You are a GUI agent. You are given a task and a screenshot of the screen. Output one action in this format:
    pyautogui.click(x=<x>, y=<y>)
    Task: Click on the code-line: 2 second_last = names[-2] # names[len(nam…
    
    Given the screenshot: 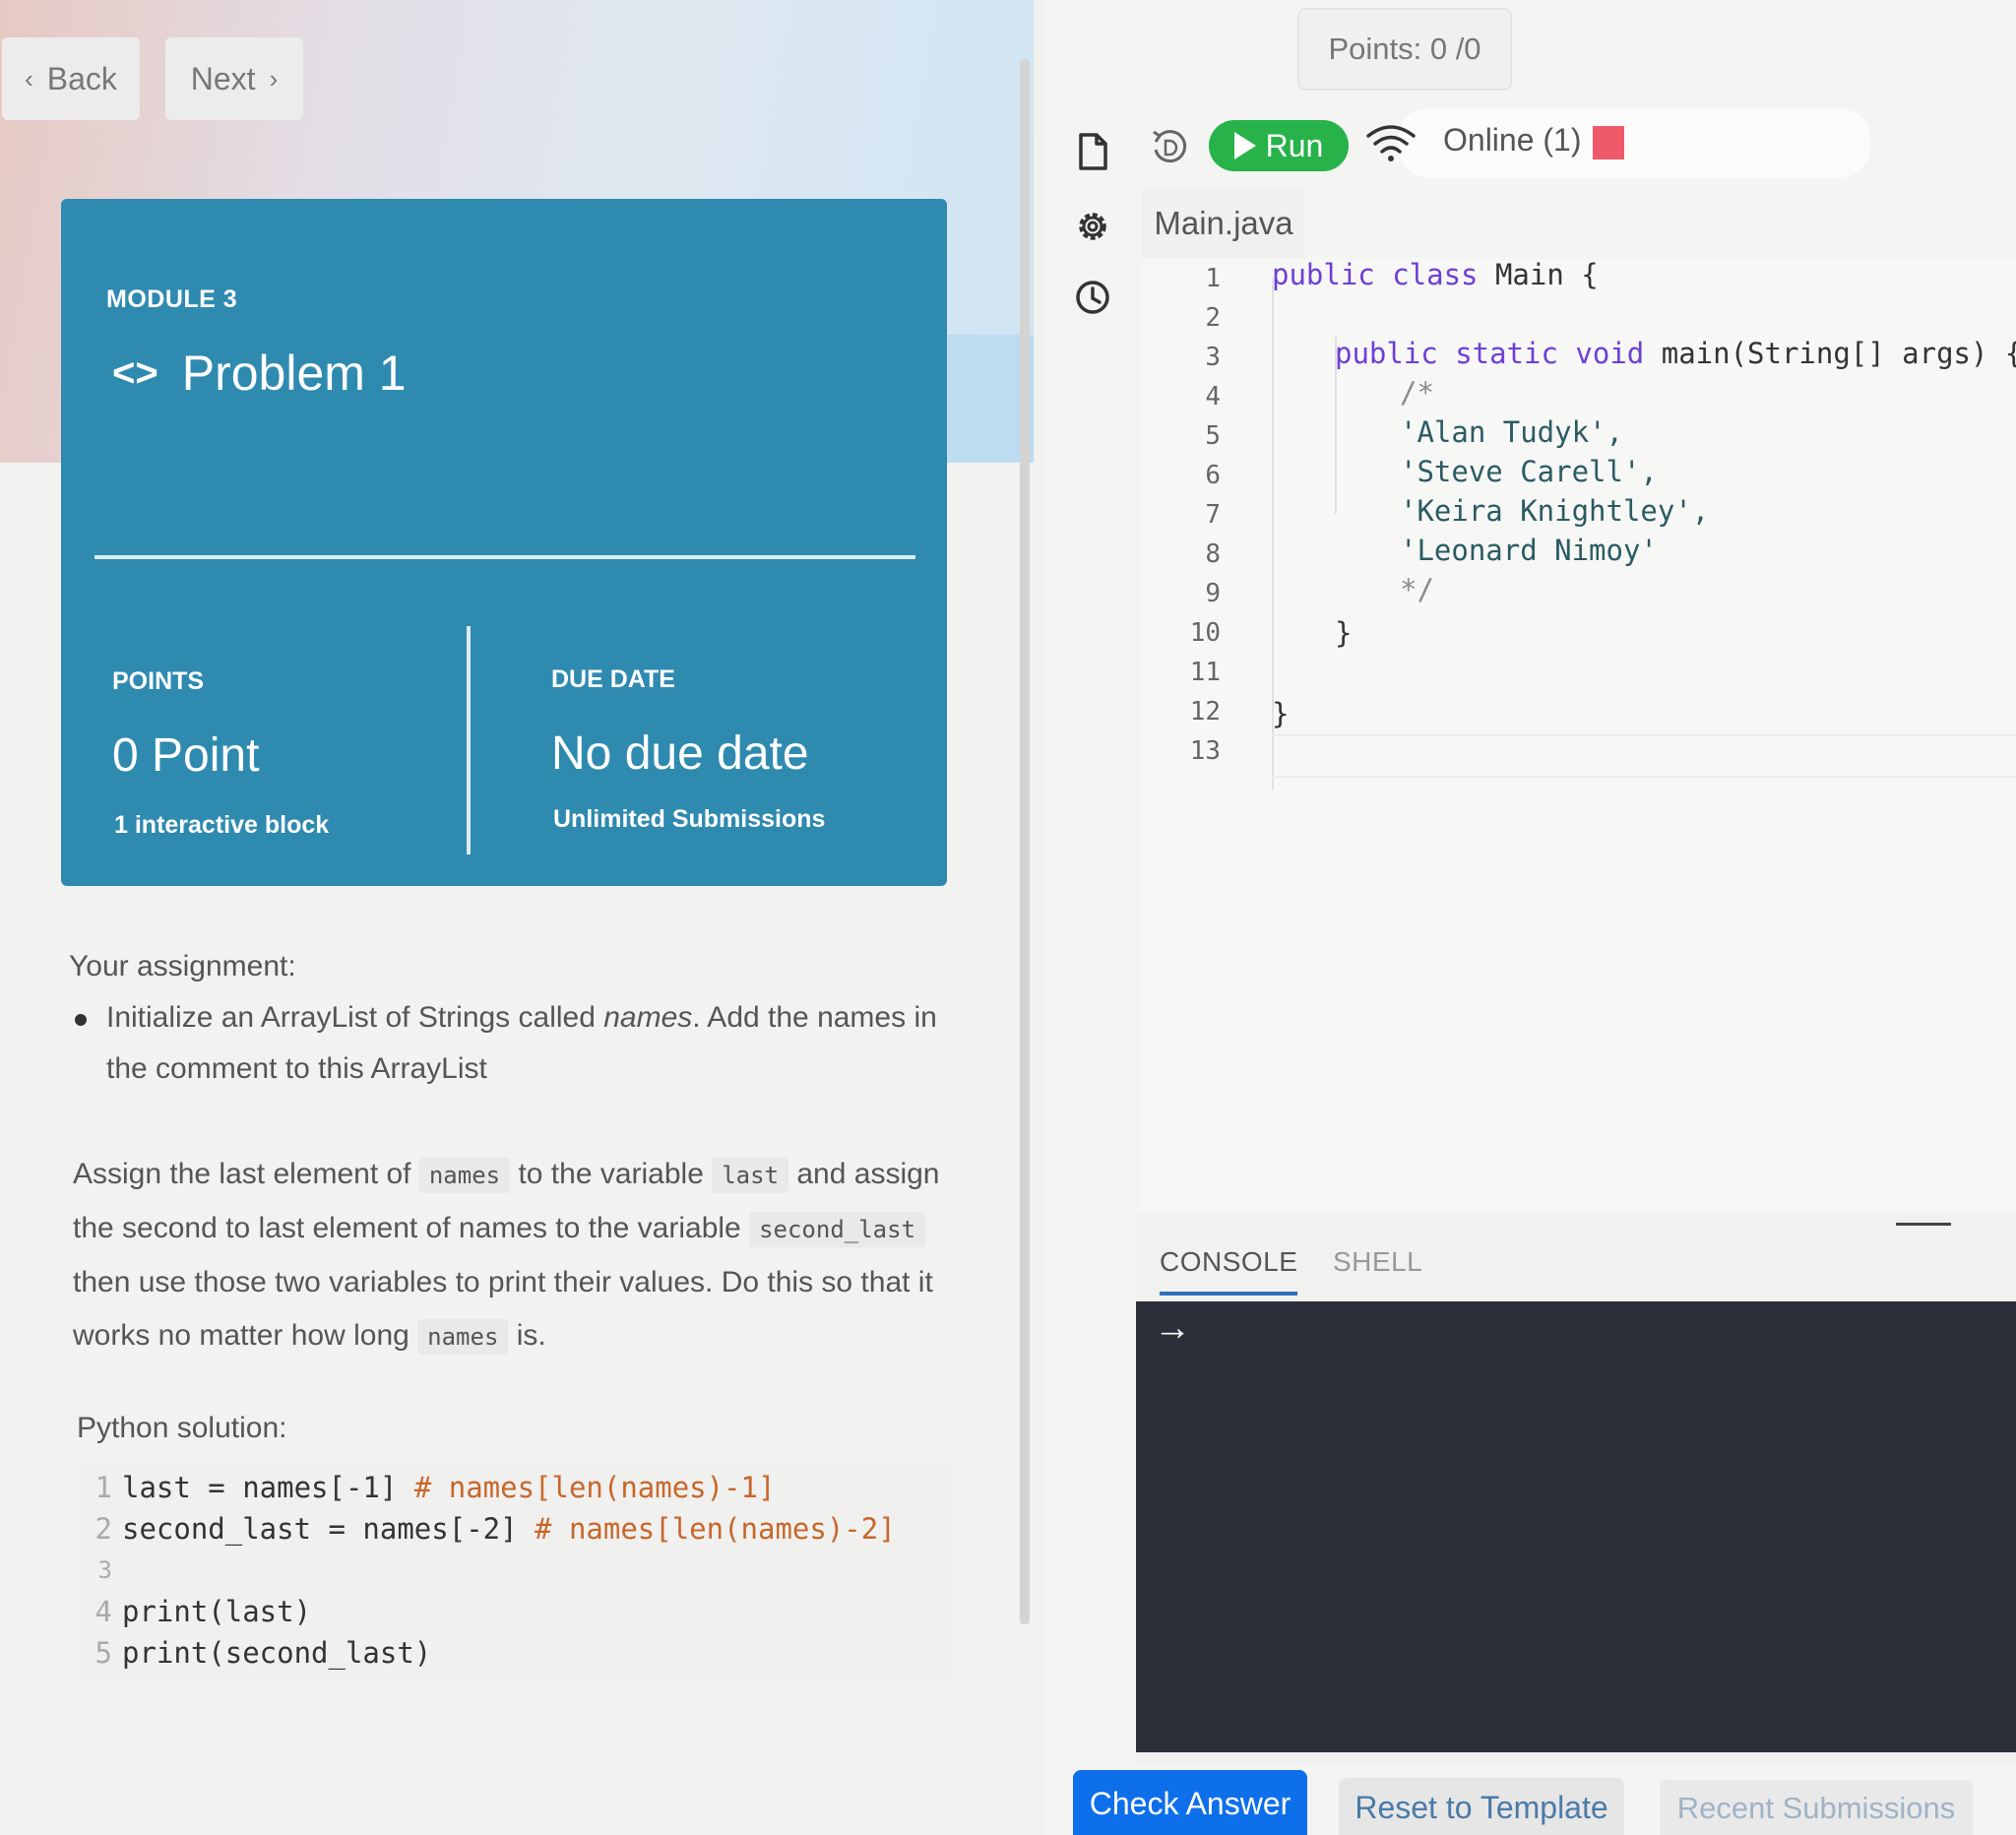 What is the action you would take?
    pyautogui.click(x=486, y=1531)
    